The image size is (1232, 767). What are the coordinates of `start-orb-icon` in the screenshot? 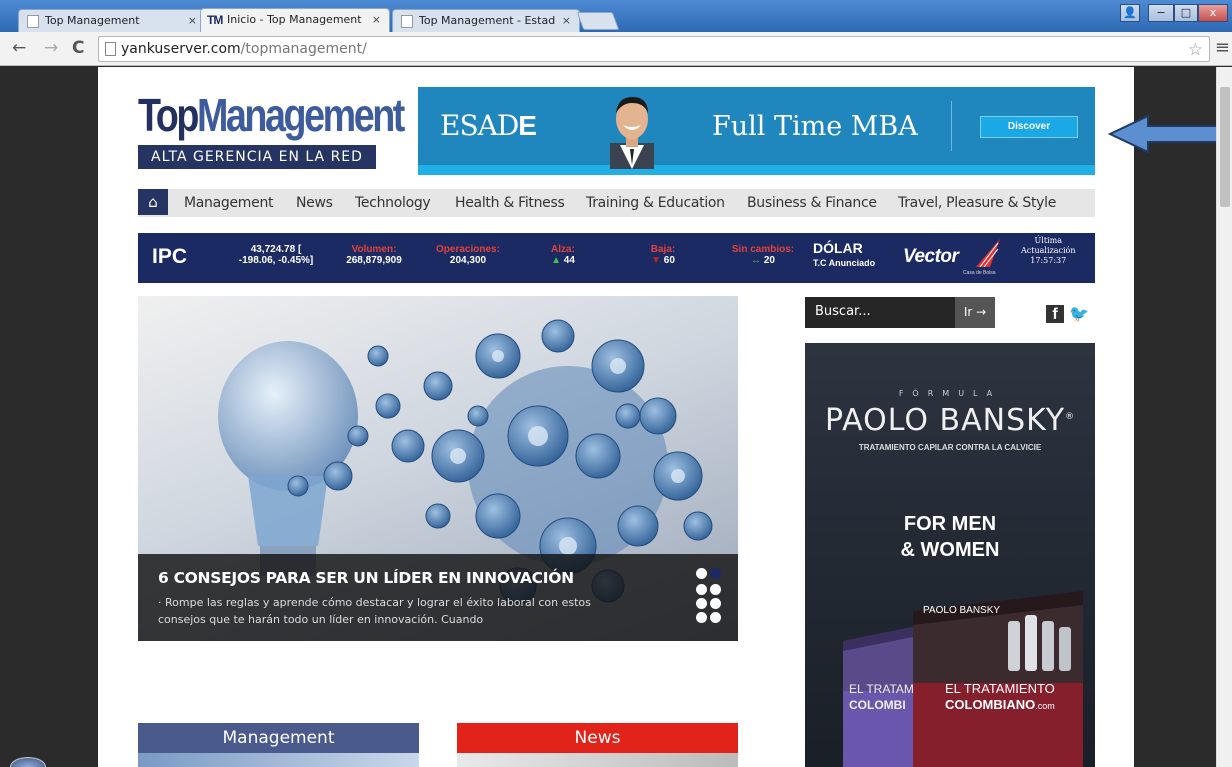 It's located at (28, 762).